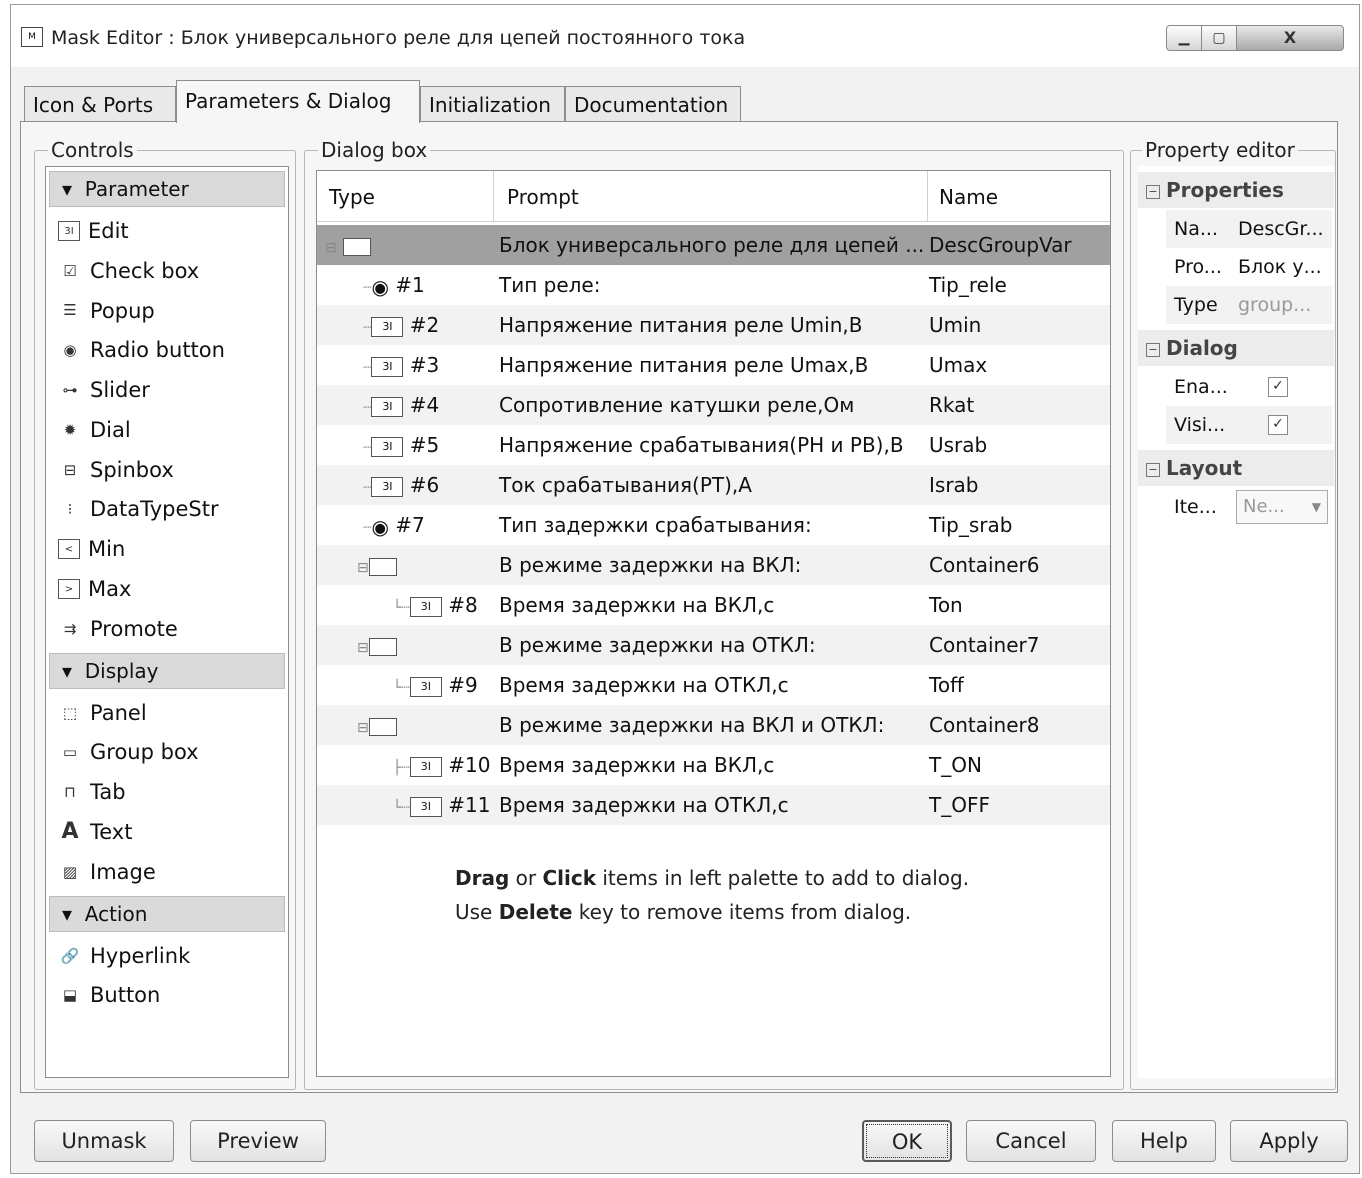 This screenshot has width=1362, height=1178. Describe the element at coordinates (70, 792) in the screenshot. I see `tab-icon: ⊓` at that location.